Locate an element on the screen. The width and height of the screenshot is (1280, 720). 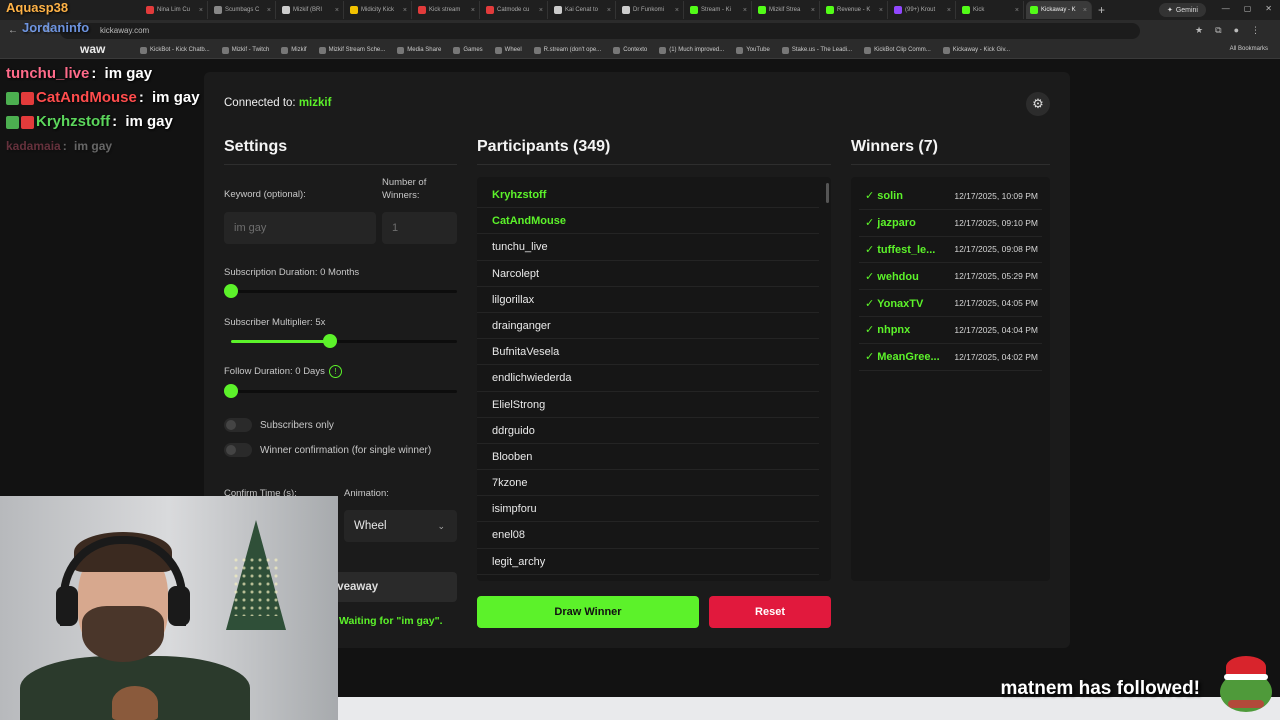
participant-row: tunchu_live is located at coordinates (648, 247).